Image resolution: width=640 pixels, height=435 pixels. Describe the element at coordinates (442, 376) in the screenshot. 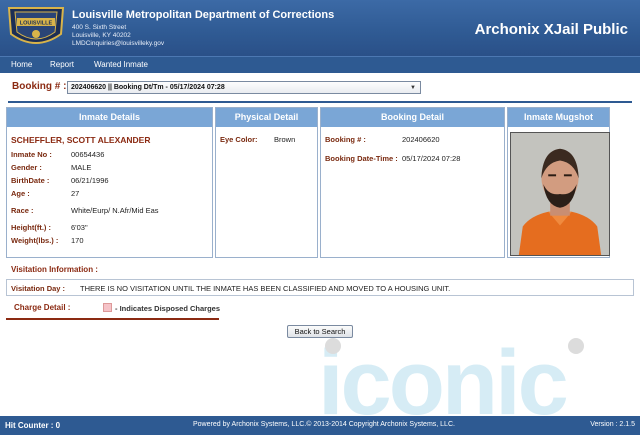

I see `svg-text: iconic` at that location.